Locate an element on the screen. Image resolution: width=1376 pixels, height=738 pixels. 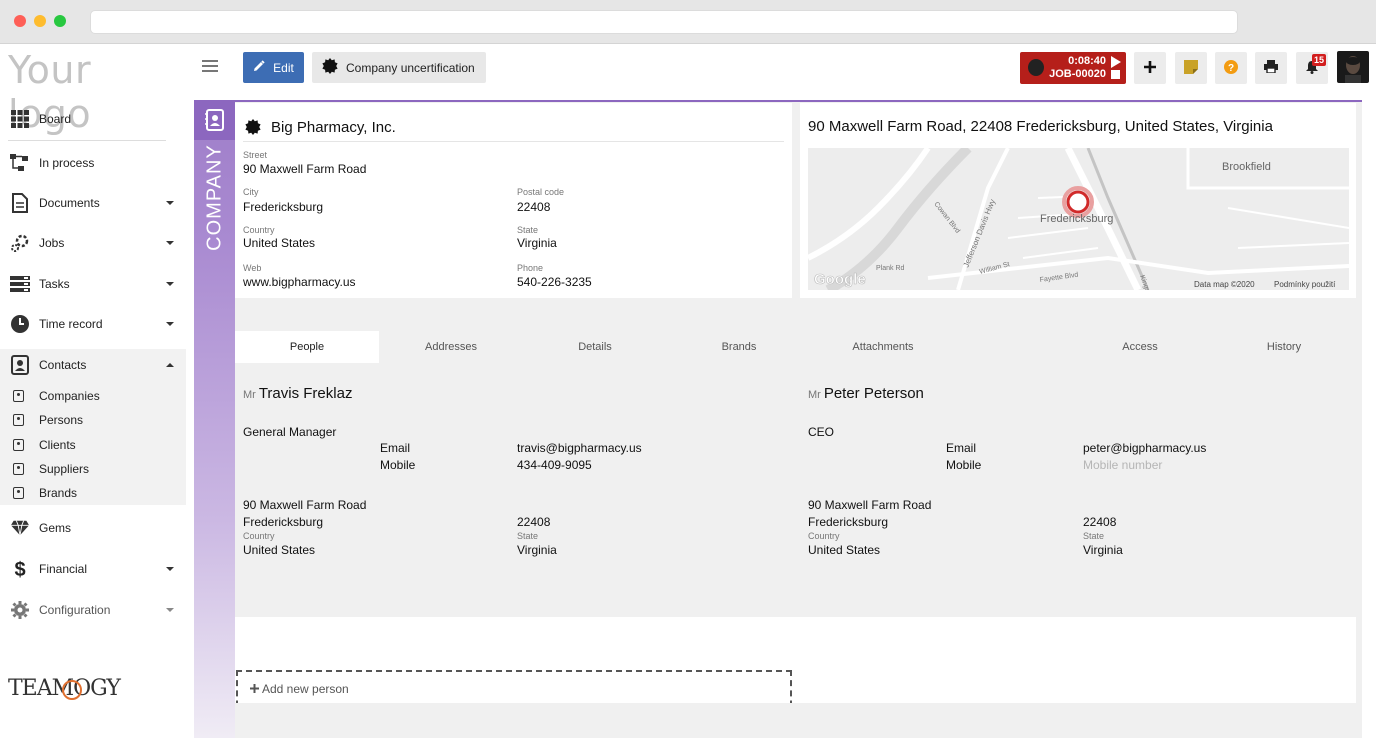
print-button is located at coordinates (1271, 68).